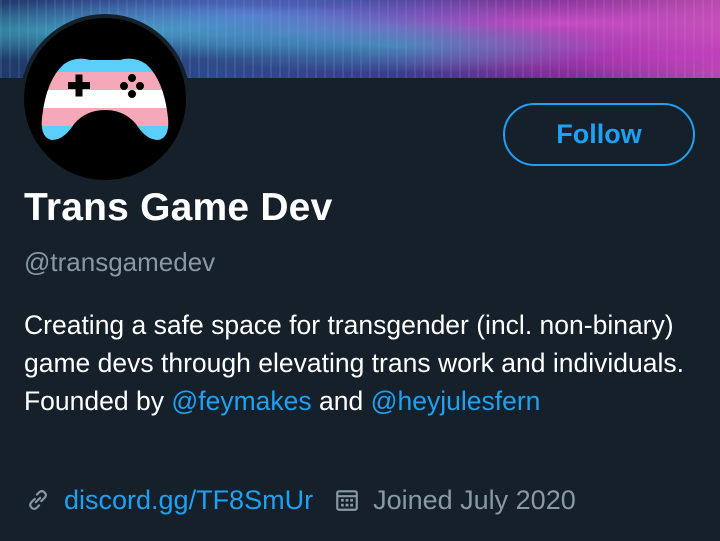 This screenshot has width=720, height=541. Describe the element at coordinates (178, 207) in the screenshot. I see `profile-name: Trans Game Dev` at that location.